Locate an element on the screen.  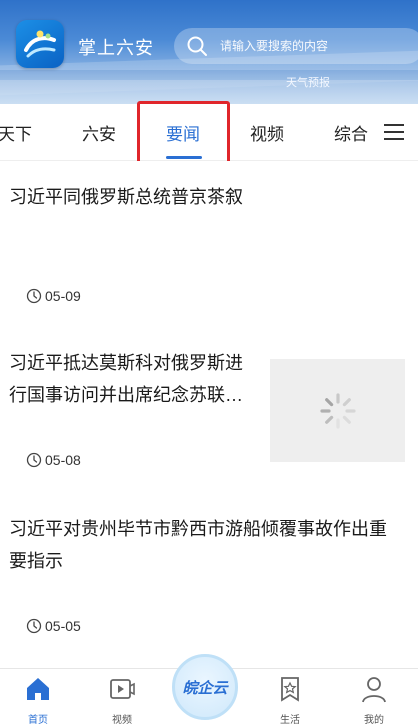
news-title-line: 习近平对贵州毕节市黔西市游船倾覆事故作出重 is located at coordinates (198, 529).